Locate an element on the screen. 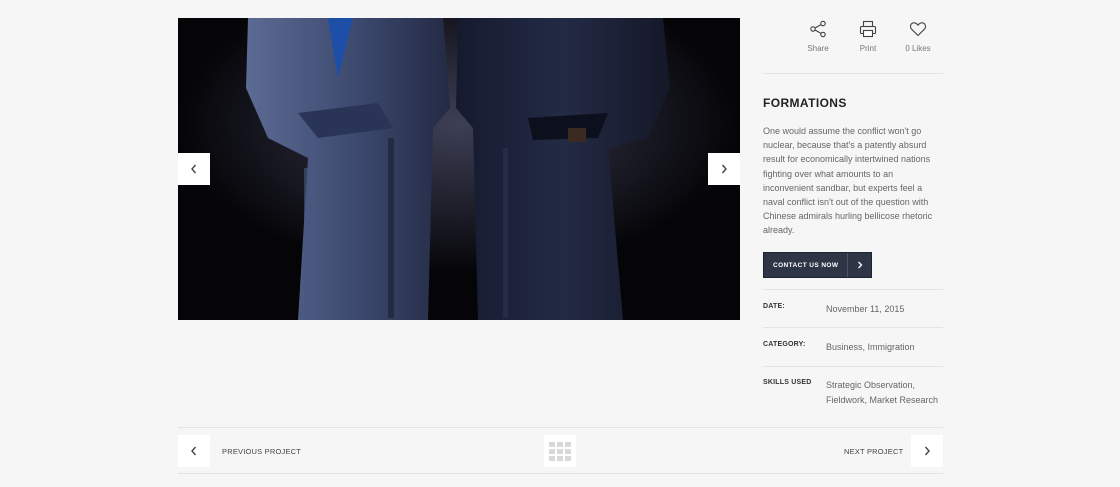  category-value: Business, Immigration is located at coordinates (870, 347).